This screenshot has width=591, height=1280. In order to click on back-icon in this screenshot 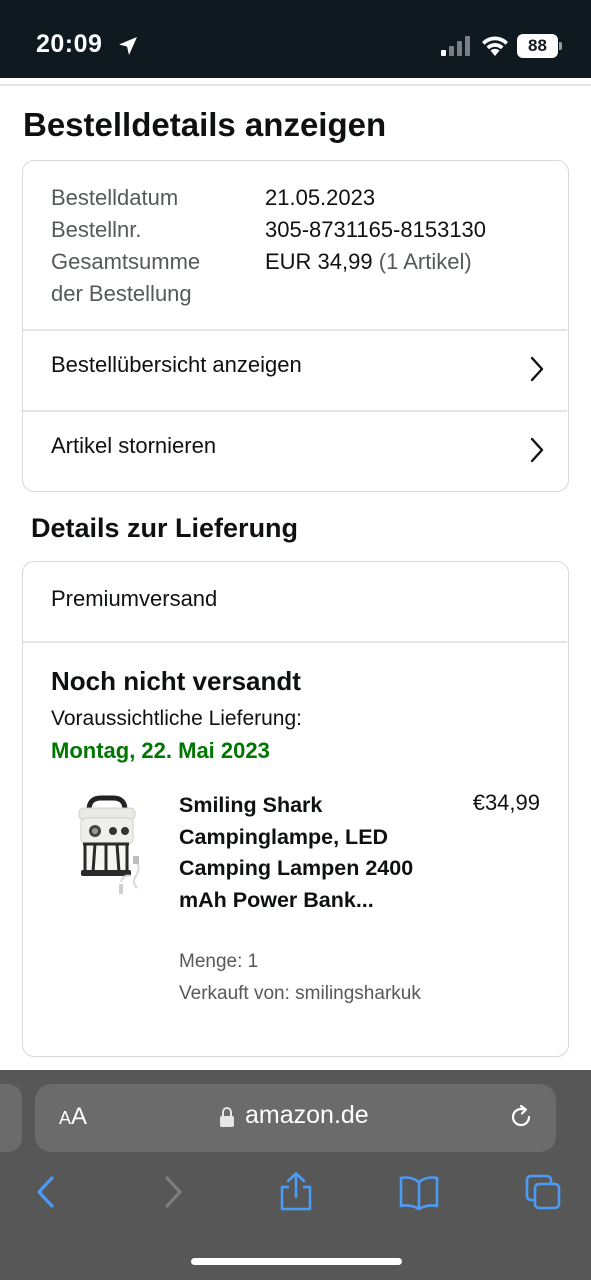, I will do `click(46, 1192)`.